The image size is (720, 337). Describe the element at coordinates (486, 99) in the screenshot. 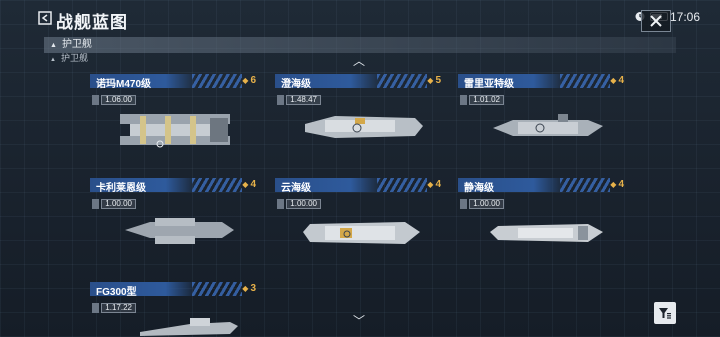

I see `stat-value: 1.01.02` at that location.